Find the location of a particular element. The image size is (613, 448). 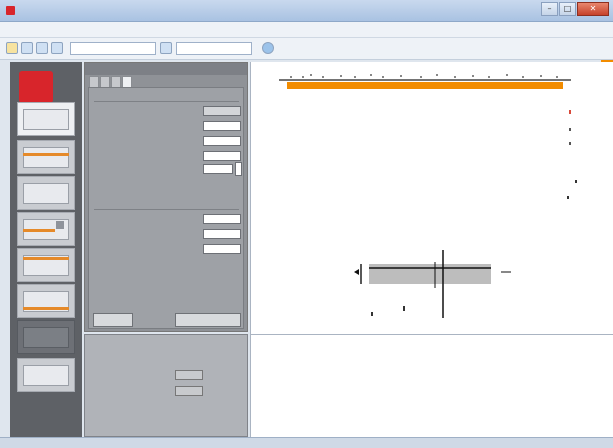

print-icon is located at coordinates (57, 48).